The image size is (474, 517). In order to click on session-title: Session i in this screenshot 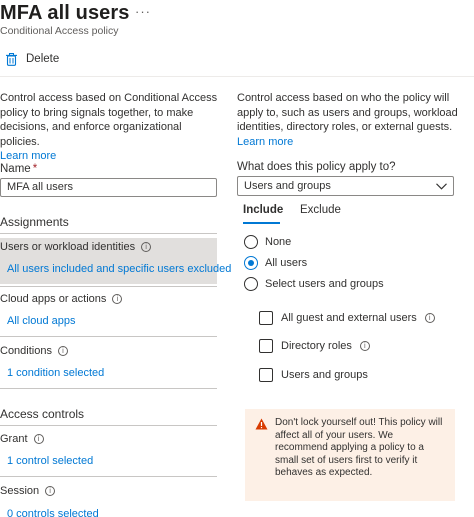, I will do `click(28, 491)`.